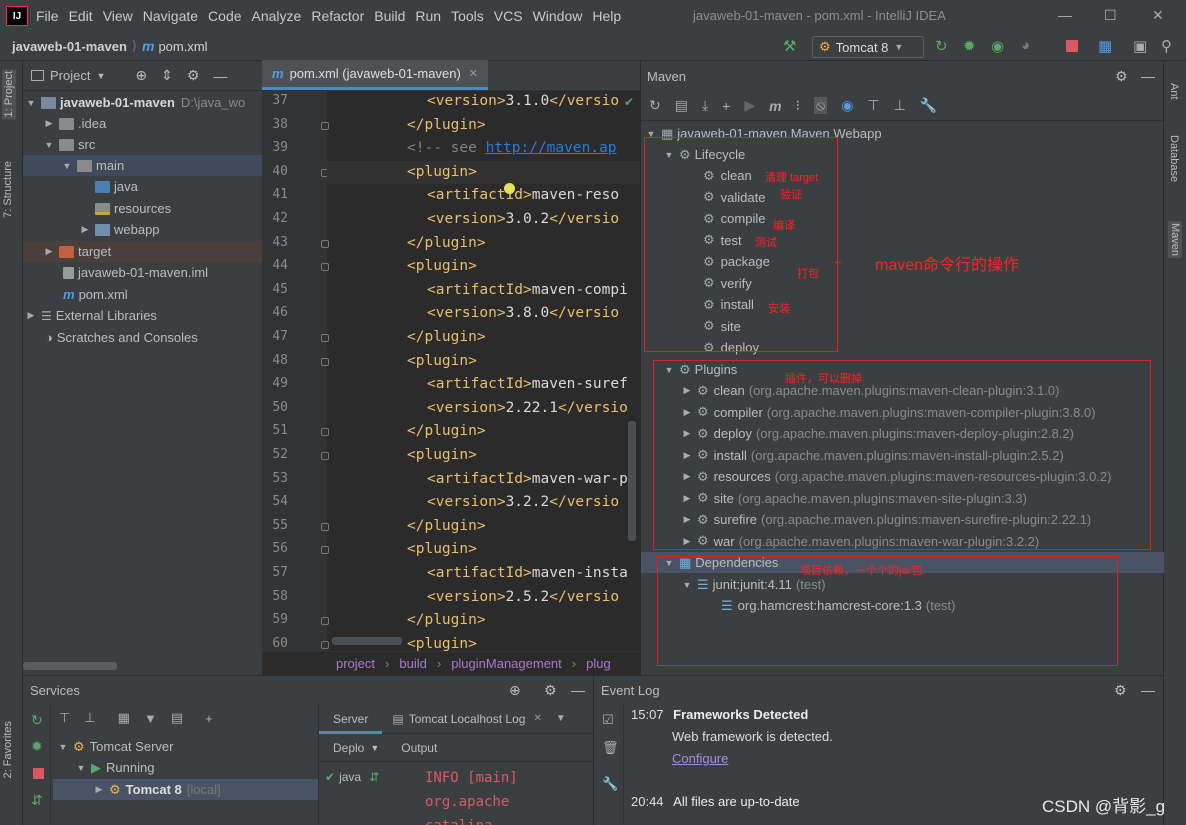  What do you see at coordinates (1025, 45) in the screenshot?
I see `profile-icon: ◕` at bounding box center [1025, 45].